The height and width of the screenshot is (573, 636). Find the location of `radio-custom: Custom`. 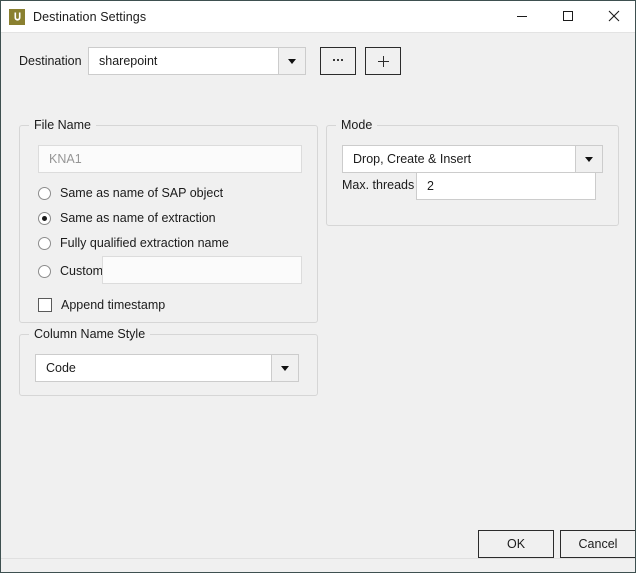

radio-custom: Custom is located at coordinates (70, 271).